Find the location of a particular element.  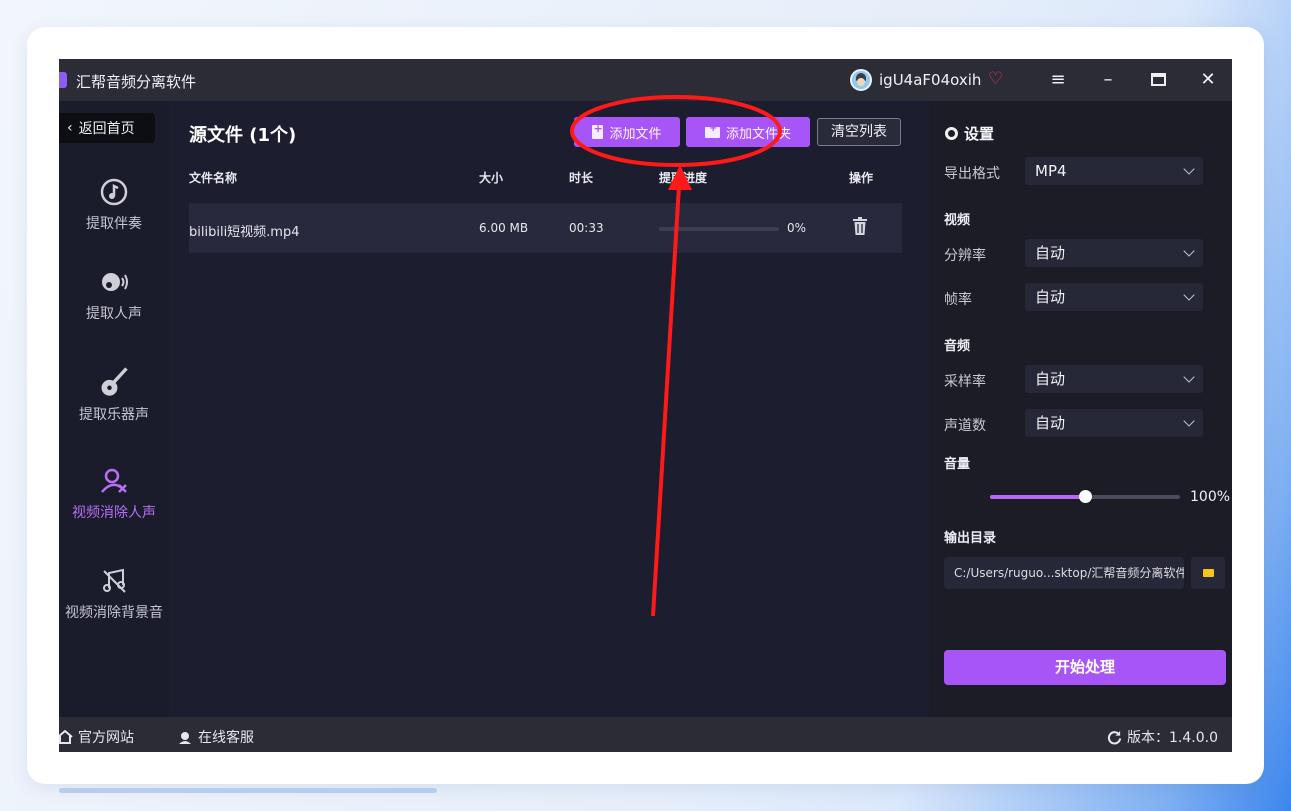

export-format-select: MP4 is located at coordinates (1114, 171).